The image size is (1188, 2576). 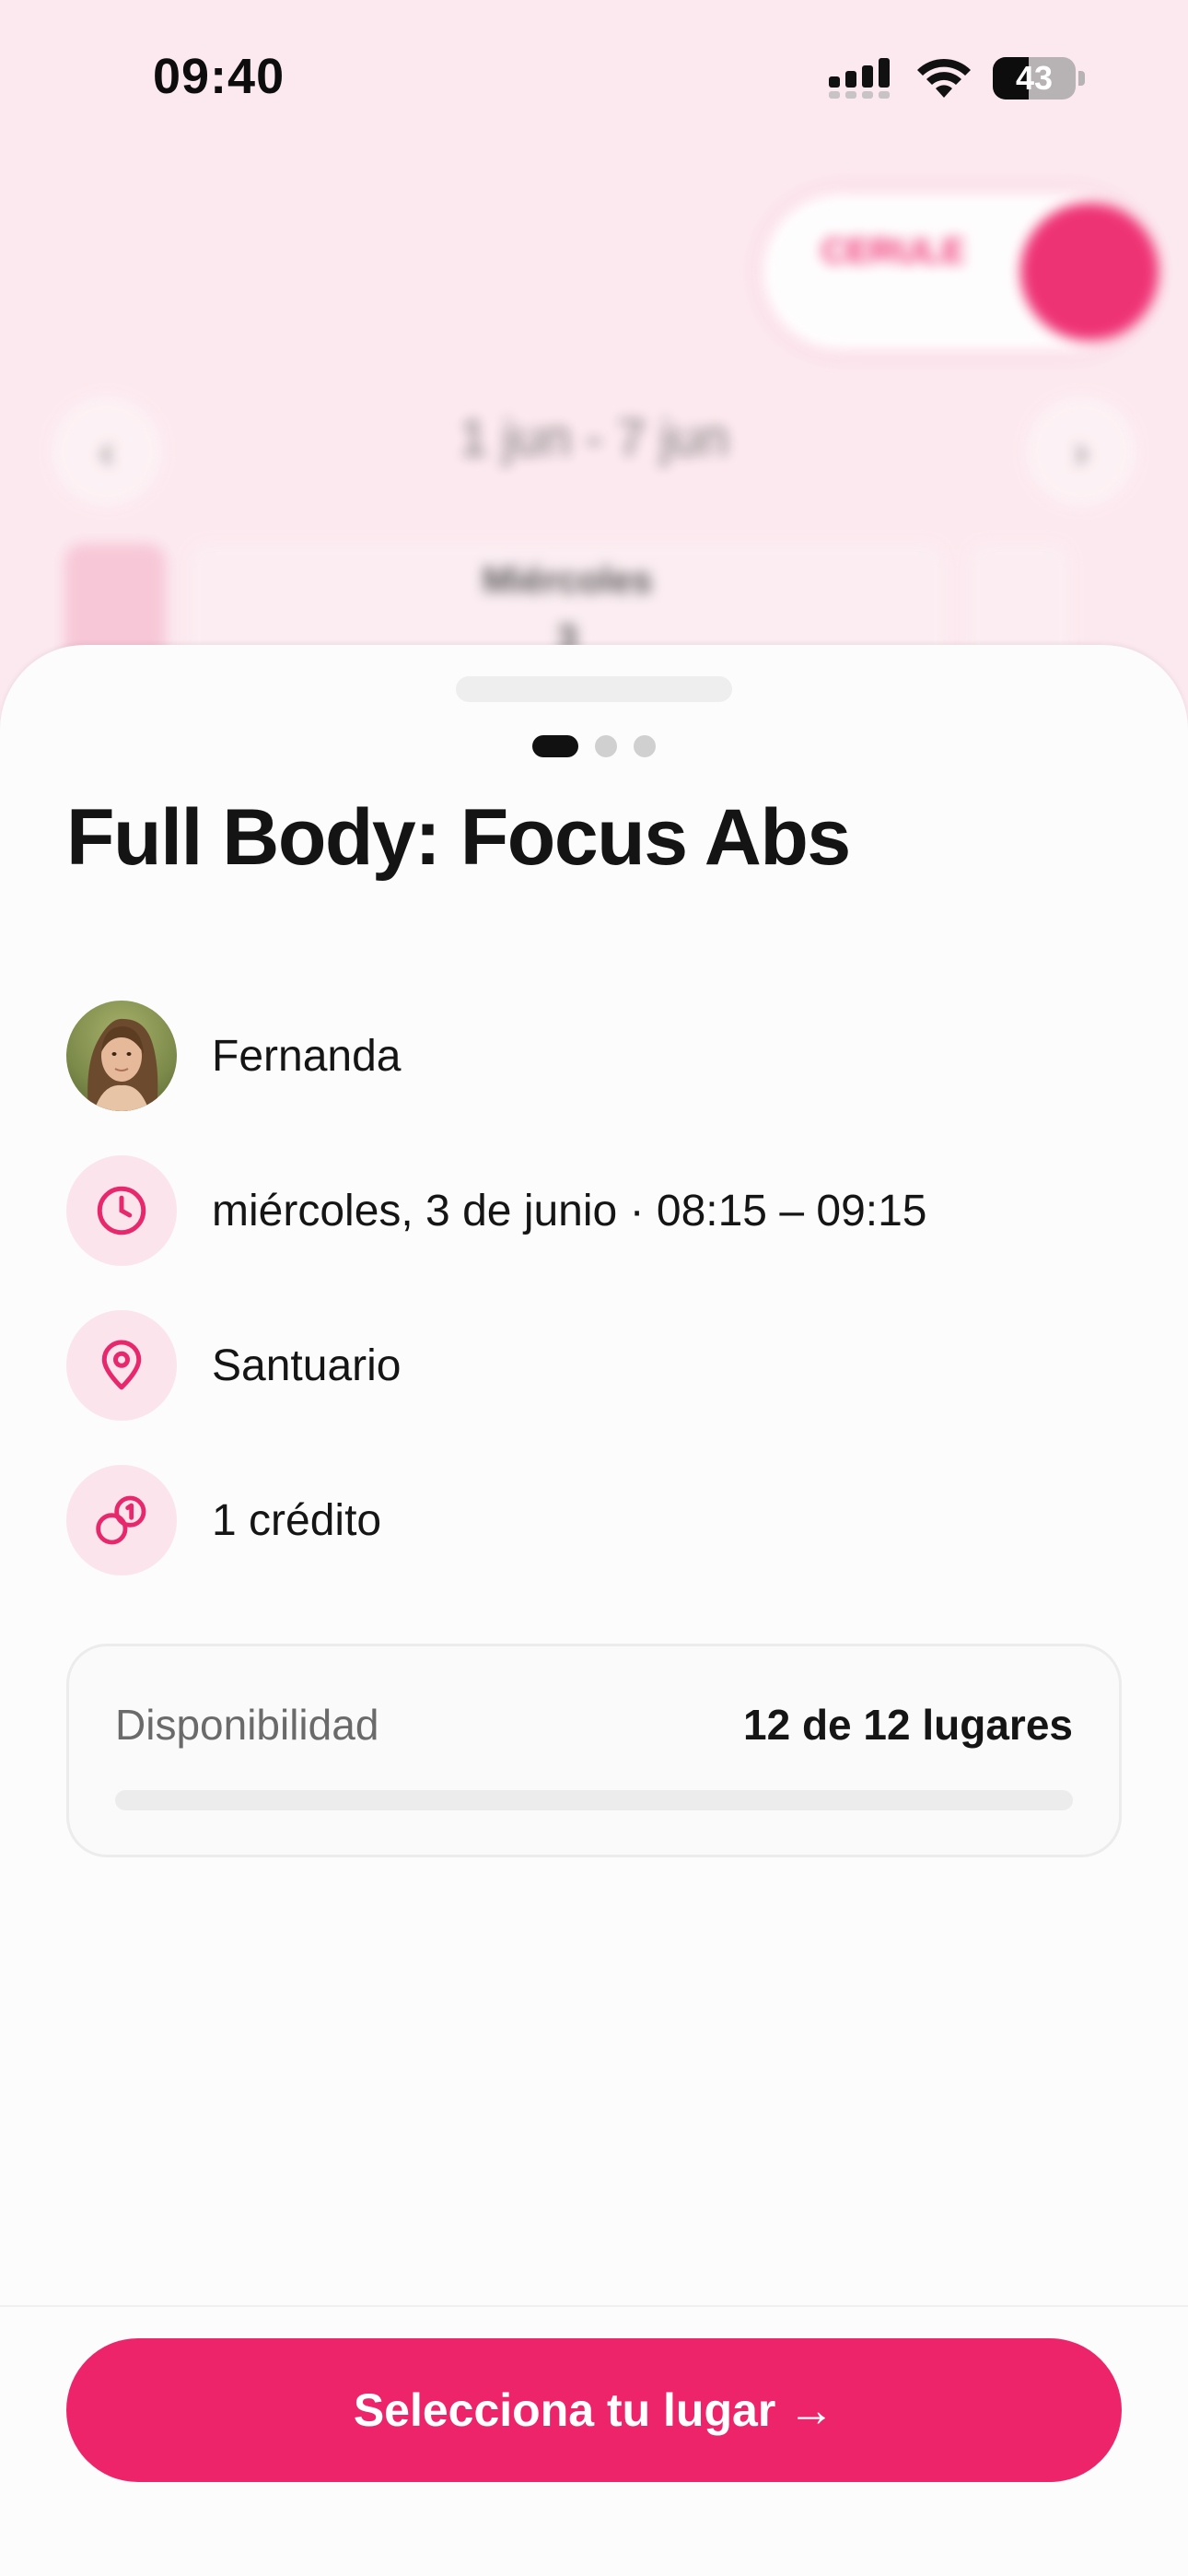 I want to click on class-title: Full Body: Focus Abs, so click(x=458, y=837).